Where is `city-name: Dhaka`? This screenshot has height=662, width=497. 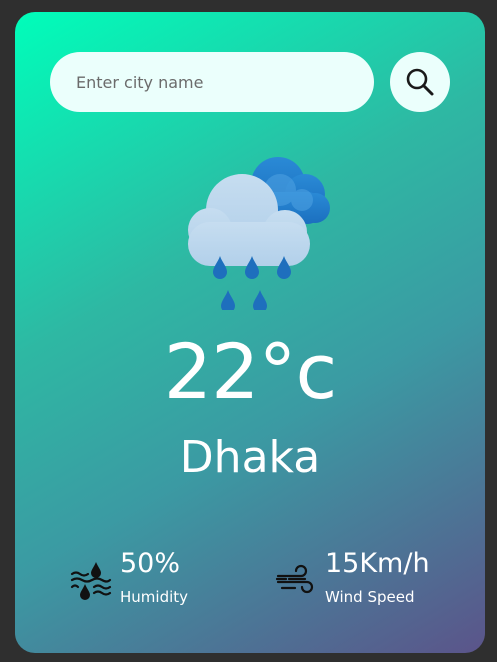
city-name: Dhaka is located at coordinates (250, 457).